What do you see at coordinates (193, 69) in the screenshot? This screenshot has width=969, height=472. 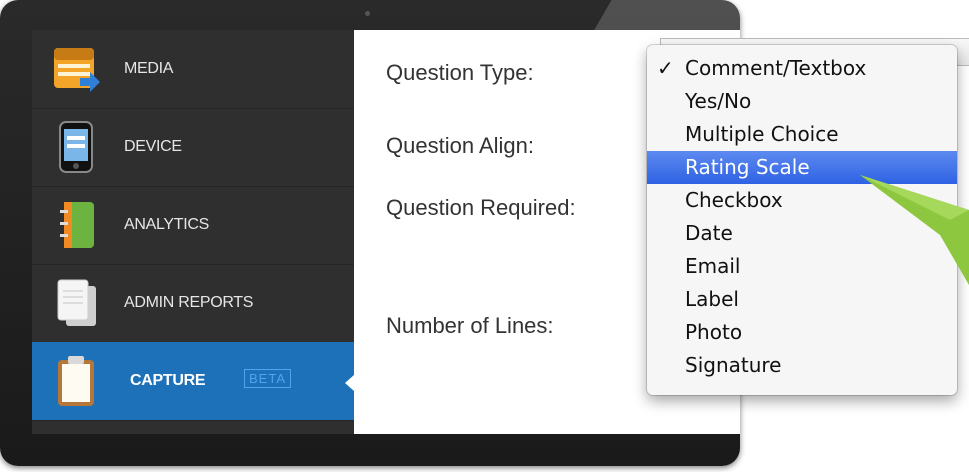 I see `sidebar-item-media: MEDIA` at bounding box center [193, 69].